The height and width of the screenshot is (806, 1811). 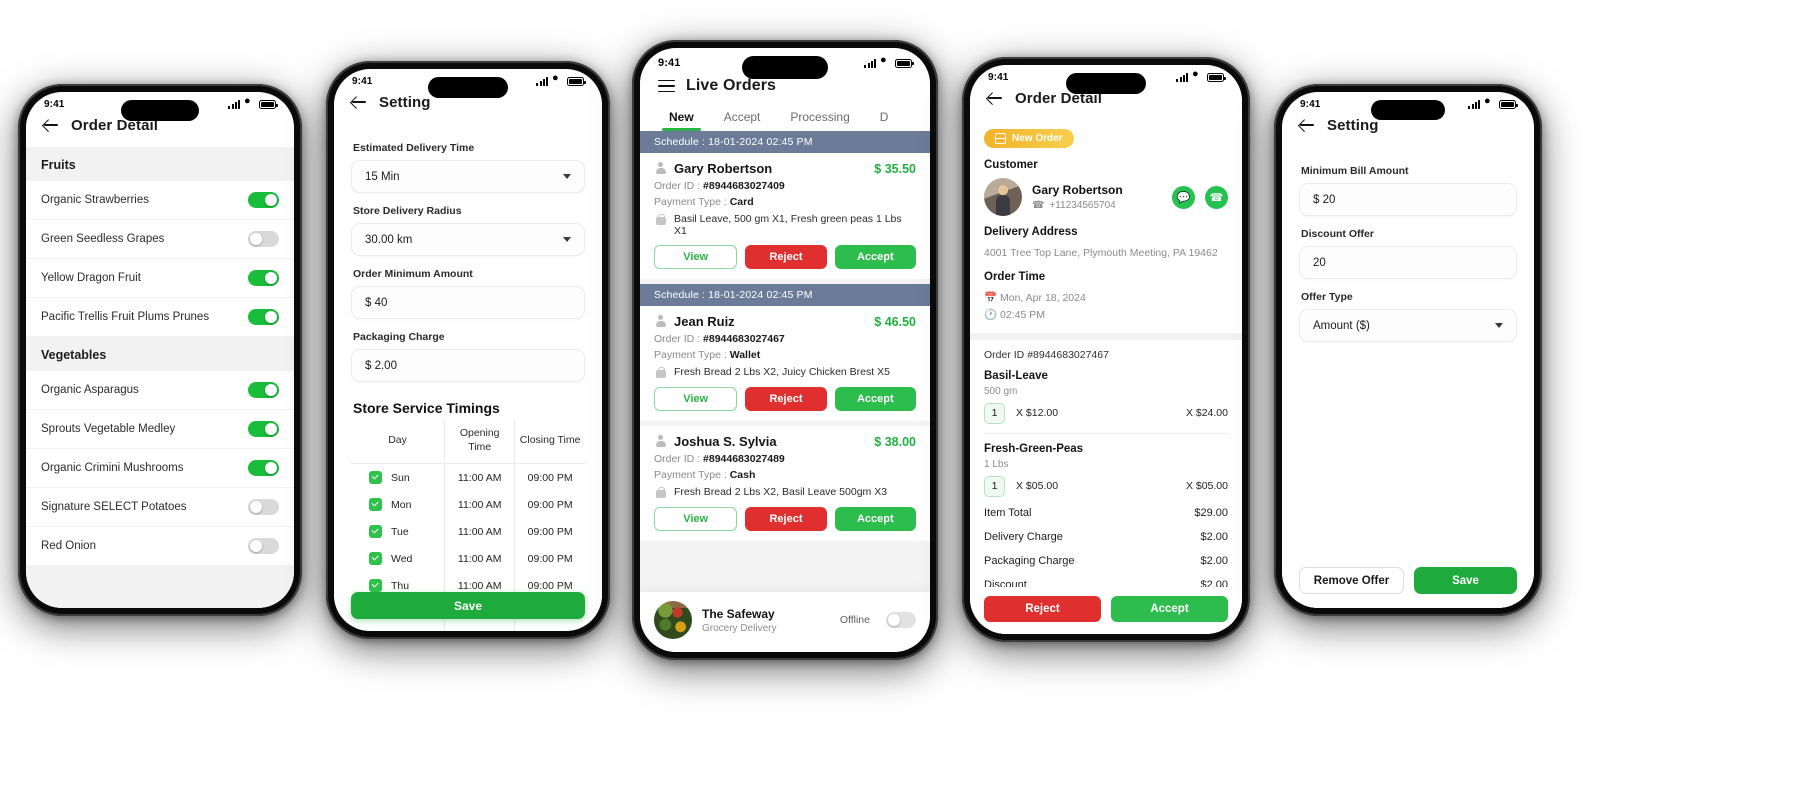 What do you see at coordinates (1408, 199) in the screenshot?
I see `minimum-bill-amount-input: $ 20` at bounding box center [1408, 199].